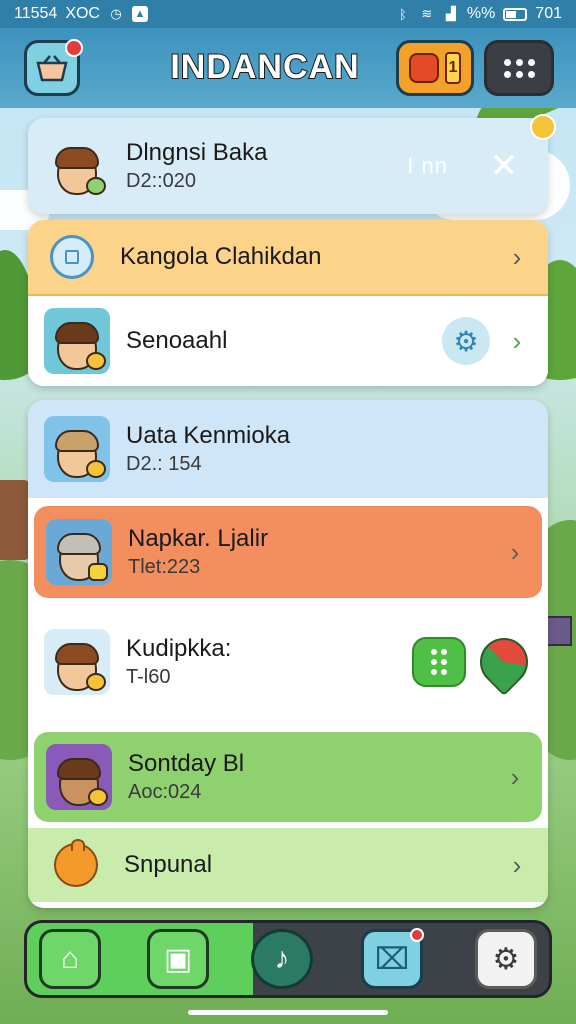  I want to click on creature-coin-icon, so click(424, 68).